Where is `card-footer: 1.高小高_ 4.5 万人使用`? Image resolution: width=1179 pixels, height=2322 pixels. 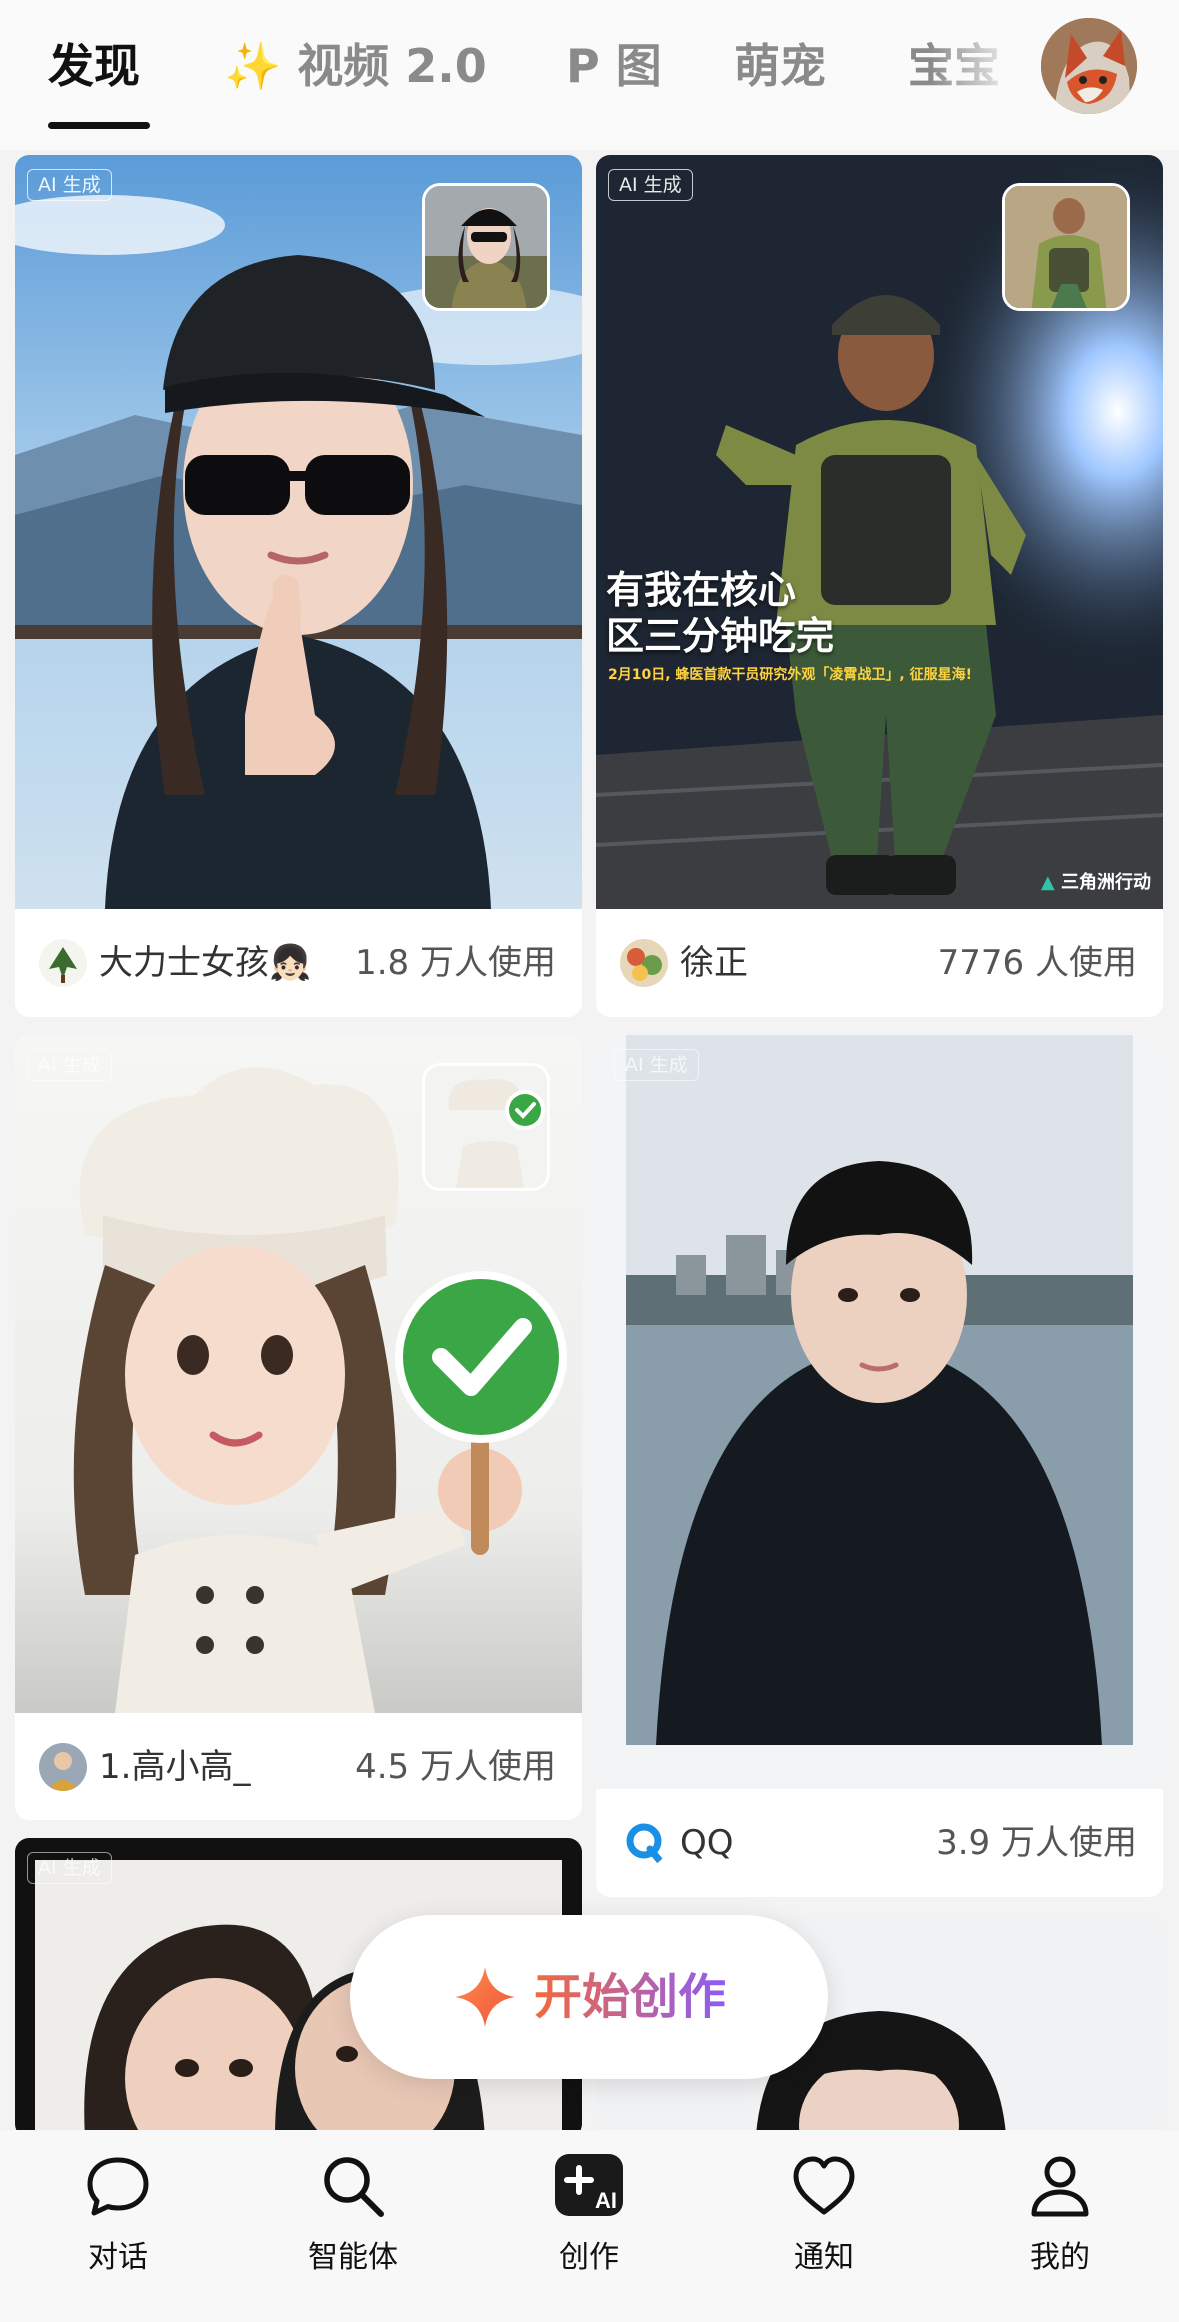 card-footer: 1.高小高_ 4.5 万人使用 is located at coordinates (298, 1766).